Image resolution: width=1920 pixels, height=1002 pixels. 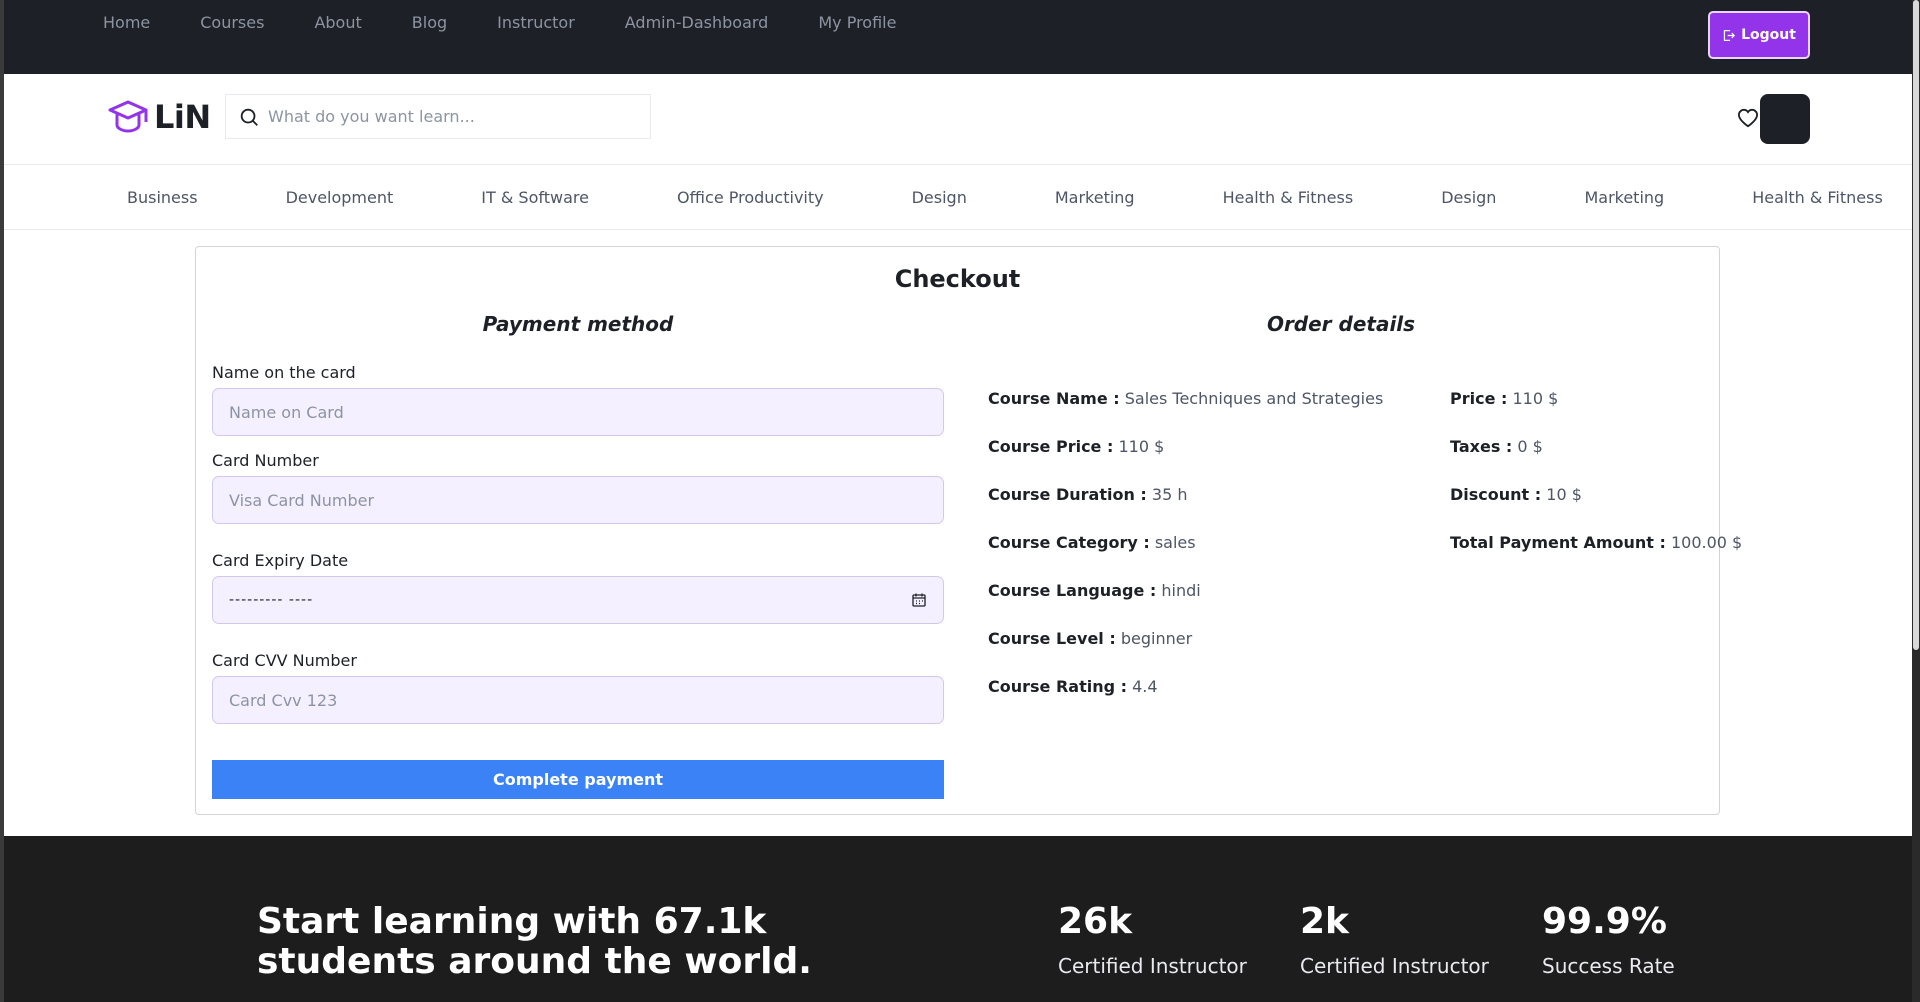 I want to click on category-design-2: Design, so click(x=1468, y=197).